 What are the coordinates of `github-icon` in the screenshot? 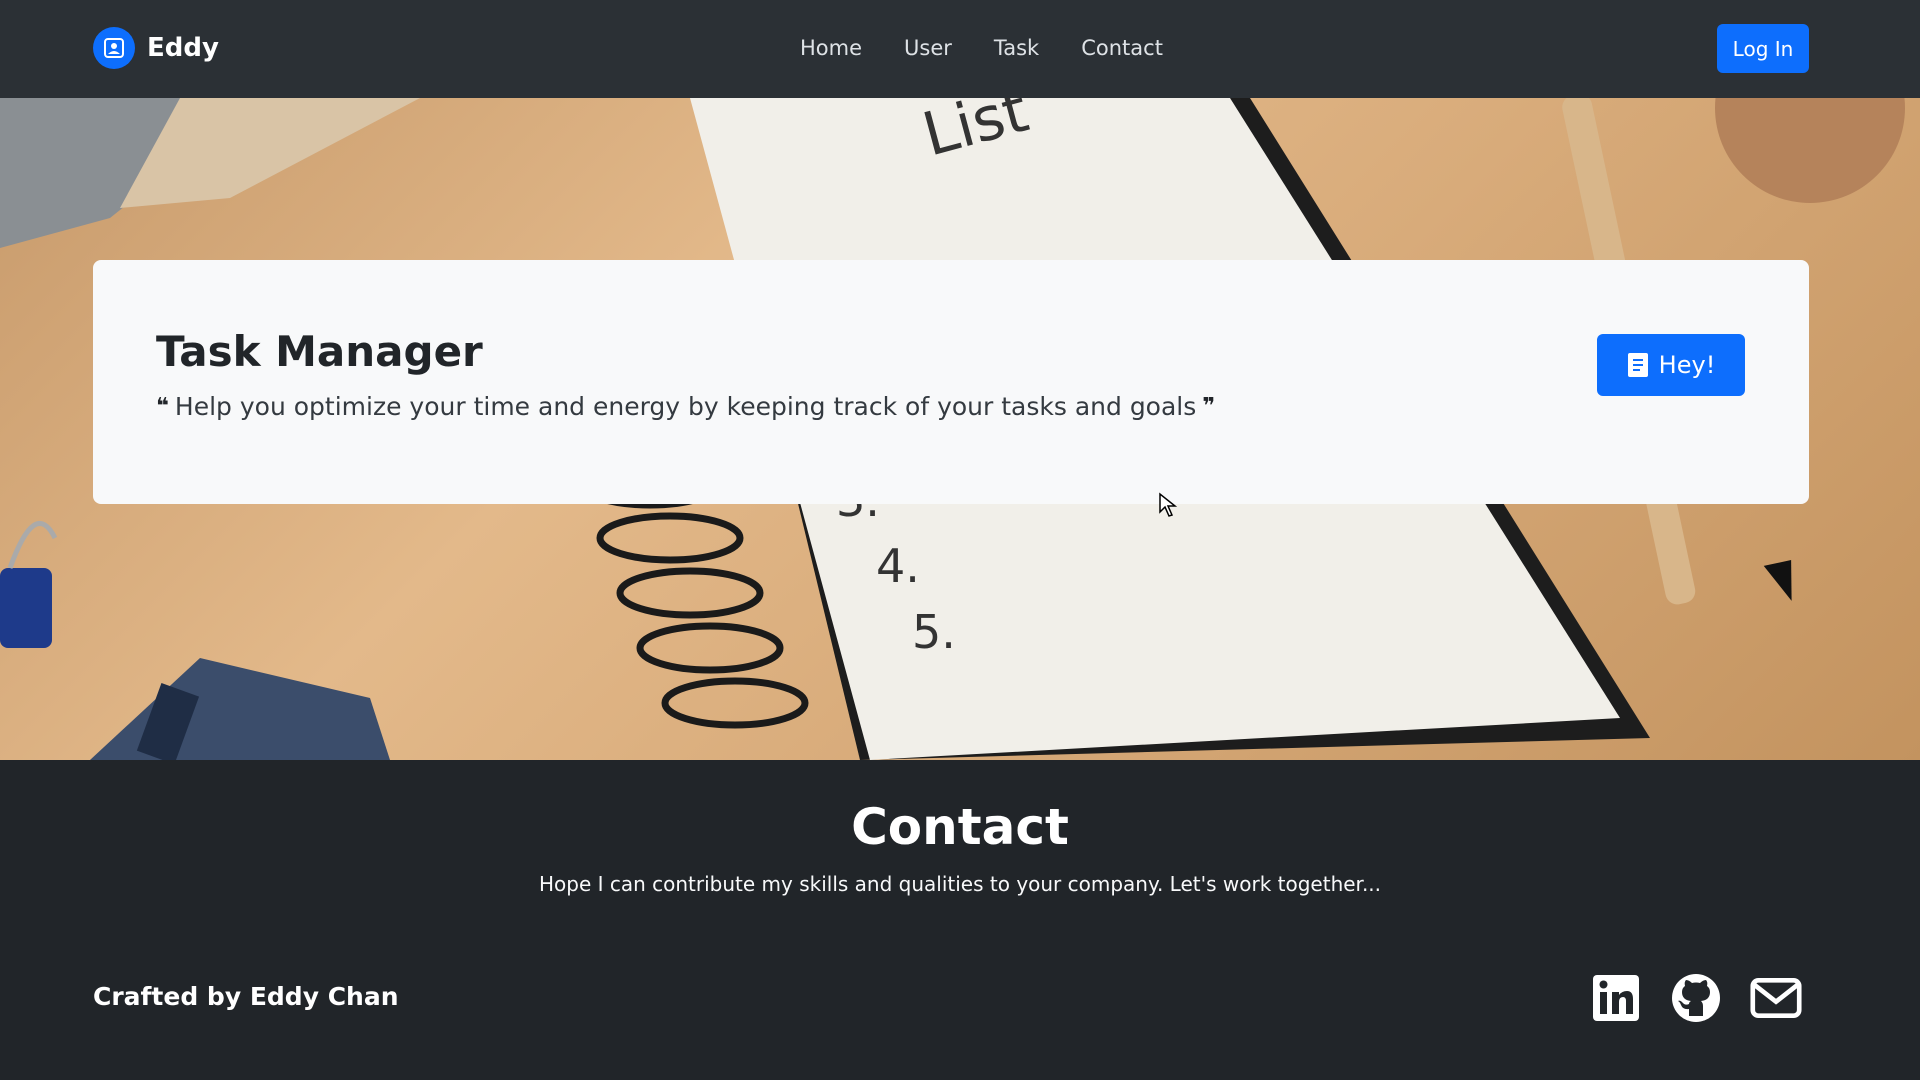 It's located at (1696, 998).